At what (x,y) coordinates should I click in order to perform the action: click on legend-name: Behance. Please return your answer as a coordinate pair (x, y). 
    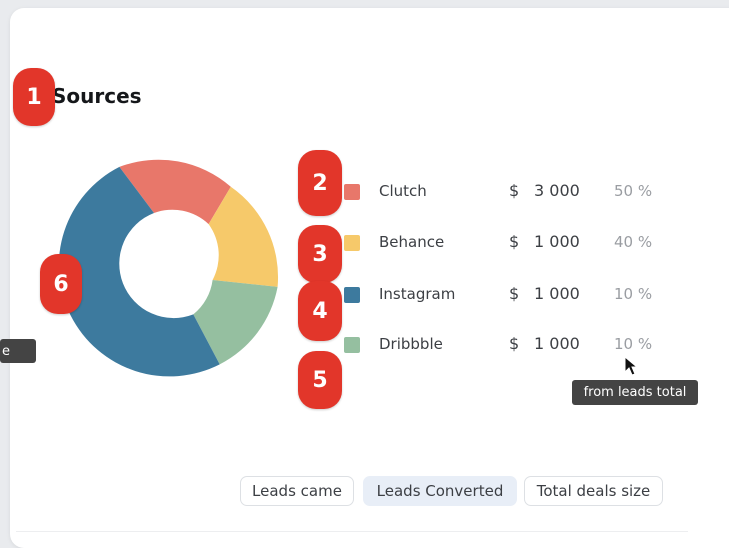
    Looking at the image, I should click on (412, 242).